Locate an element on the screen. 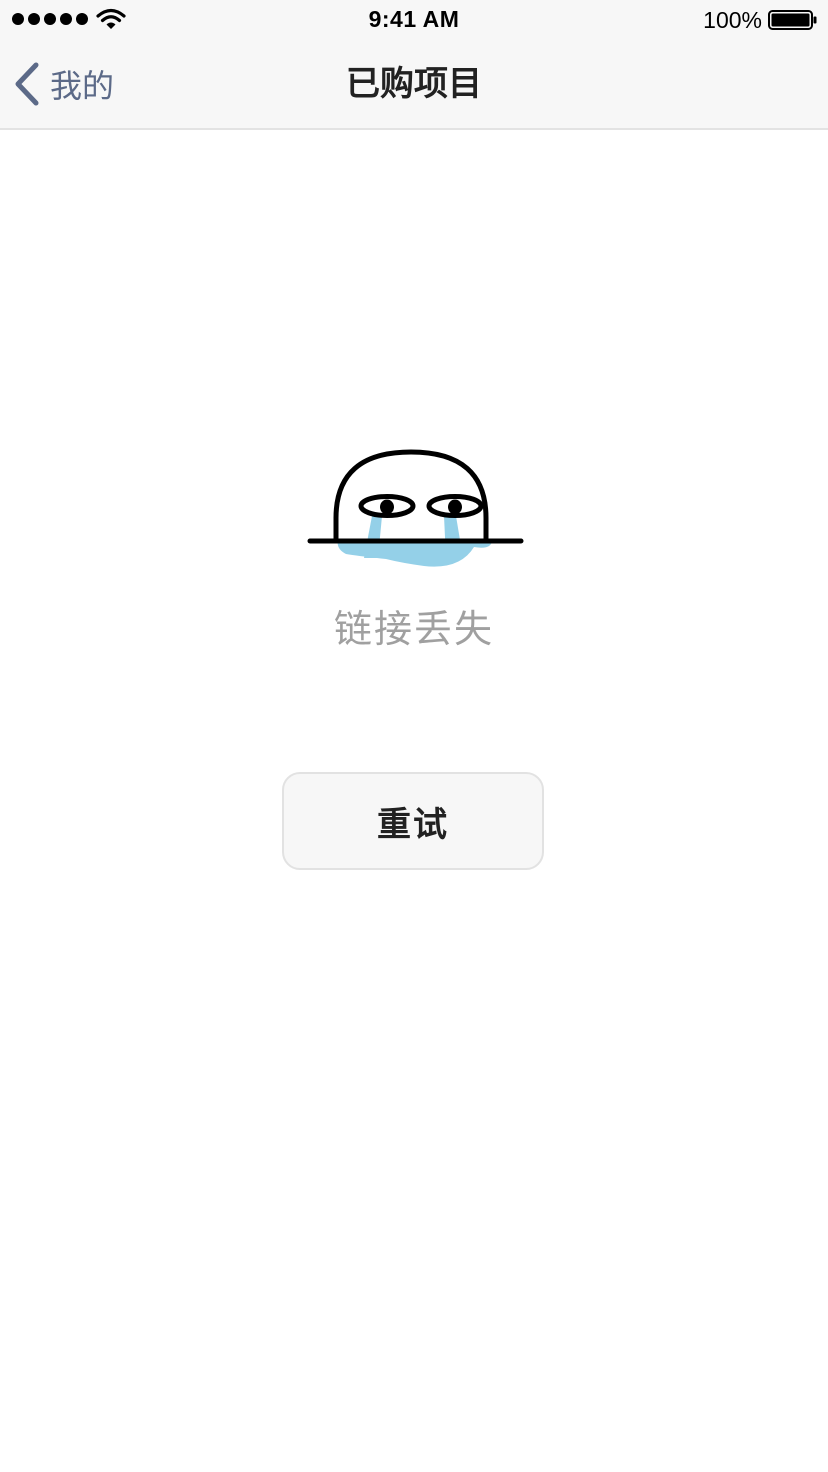 The image size is (828, 1472). status-bar: 9:41 AM 100% is located at coordinates (414, 20).